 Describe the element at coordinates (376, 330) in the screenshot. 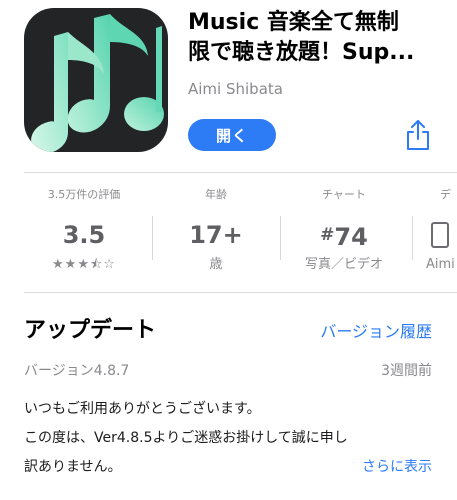

I see `version-history-link: バージョン履歴` at that location.